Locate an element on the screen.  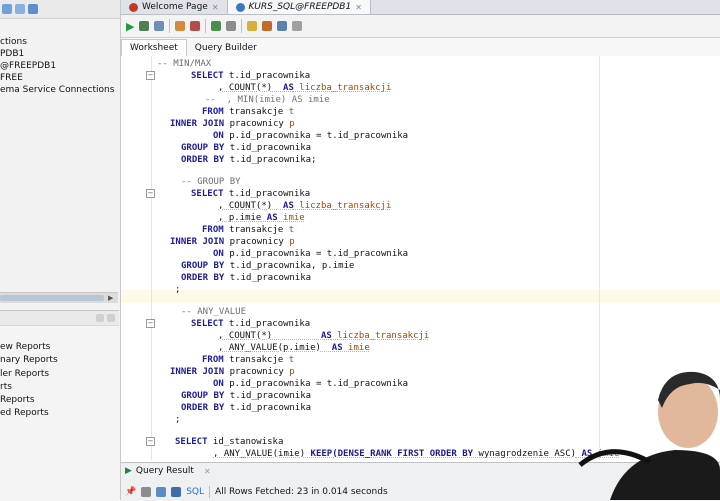
document-tabs: Welcome Page ✕ KURS_SQL@FREEPDB1 ✕ is located at coordinates (420, 7).